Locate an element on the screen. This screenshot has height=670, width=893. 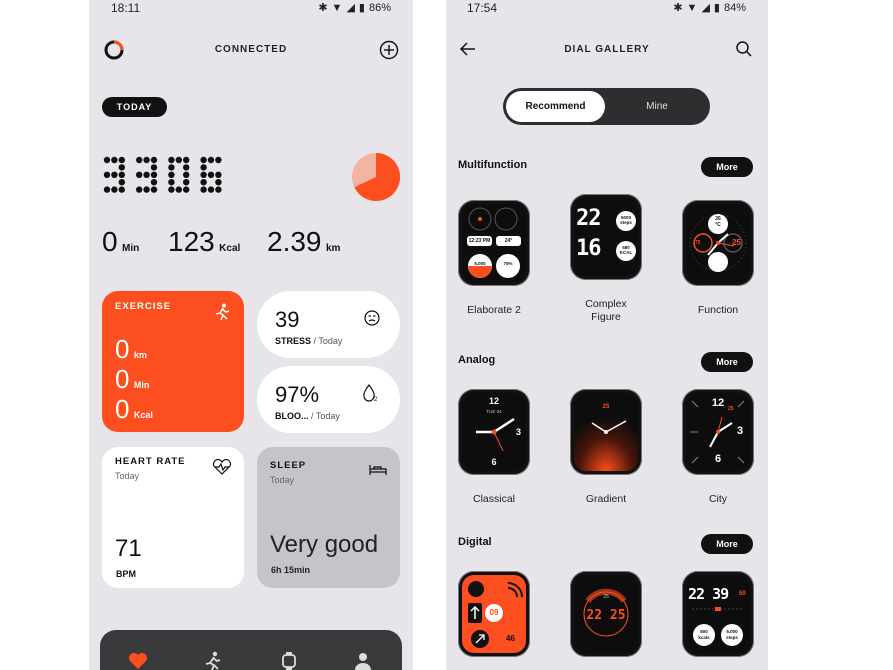
signal-icon: ◢ is located at coordinates (705, 8).